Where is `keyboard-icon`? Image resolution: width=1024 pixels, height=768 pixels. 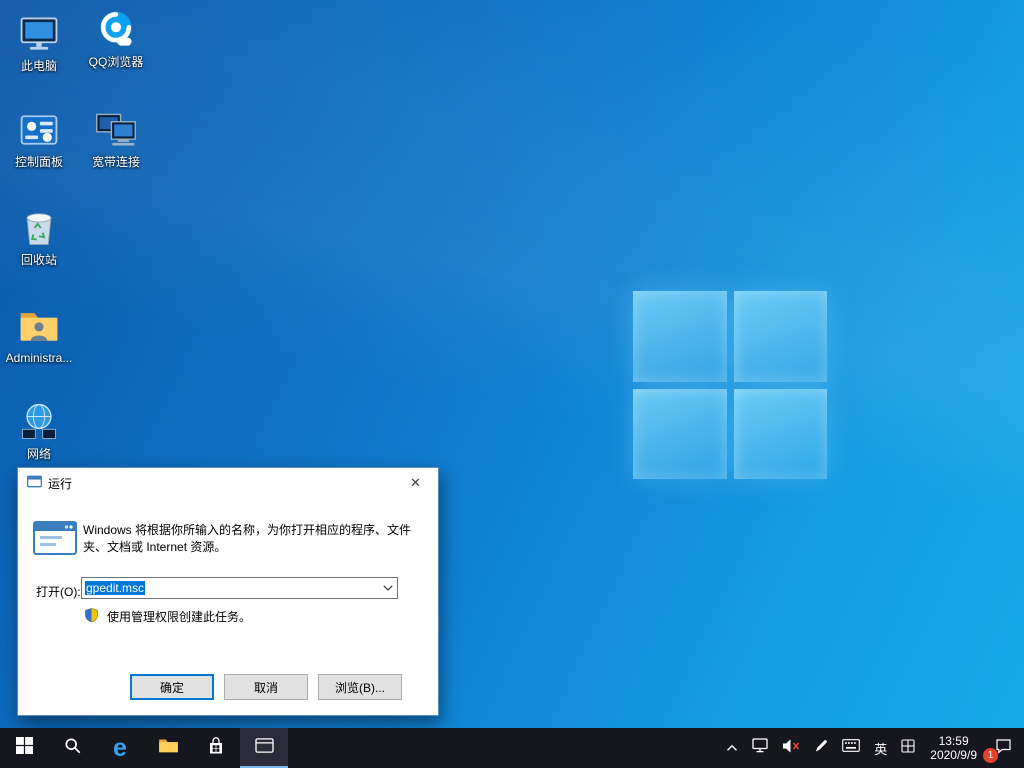
keyboard-icon is located at coordinates (851, 748).